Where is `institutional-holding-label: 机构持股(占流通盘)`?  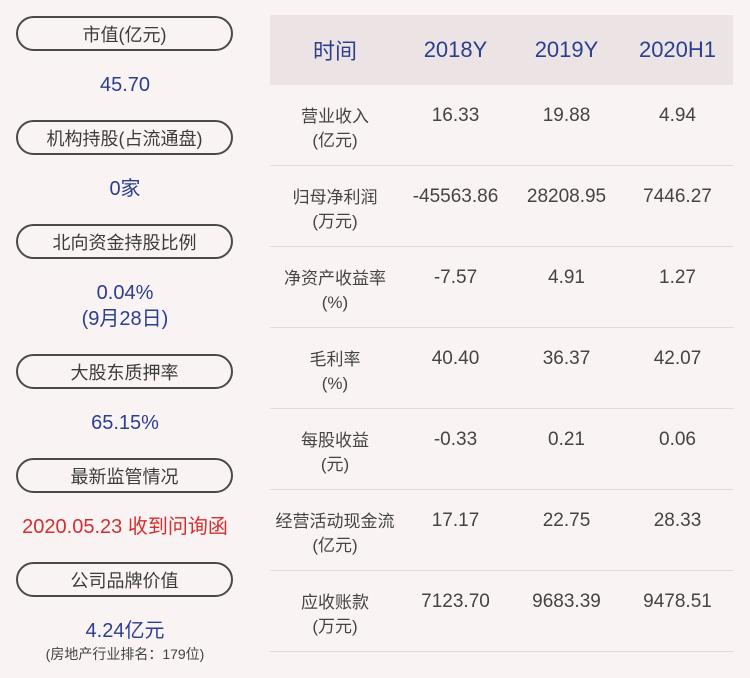 institutional-holding-label: 机构持股(占流通盘) is located at coordinates (124, 137).